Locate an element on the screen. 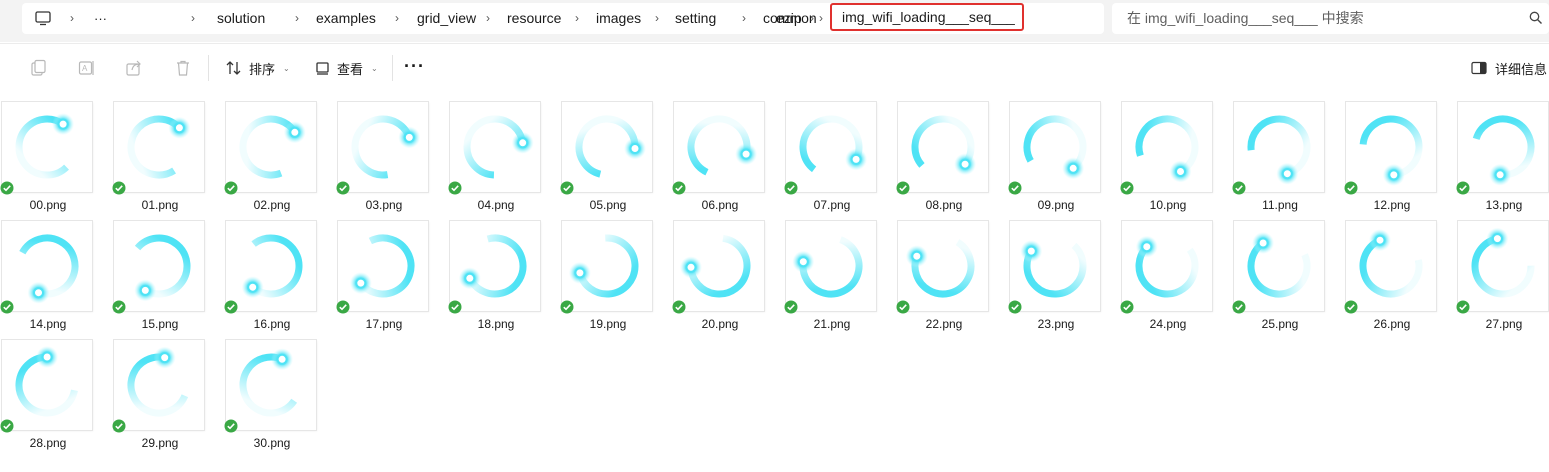 The width and height of the screenshot is (1549, 472). crumb-ezip: ezip is located at coordinates (789, 18).